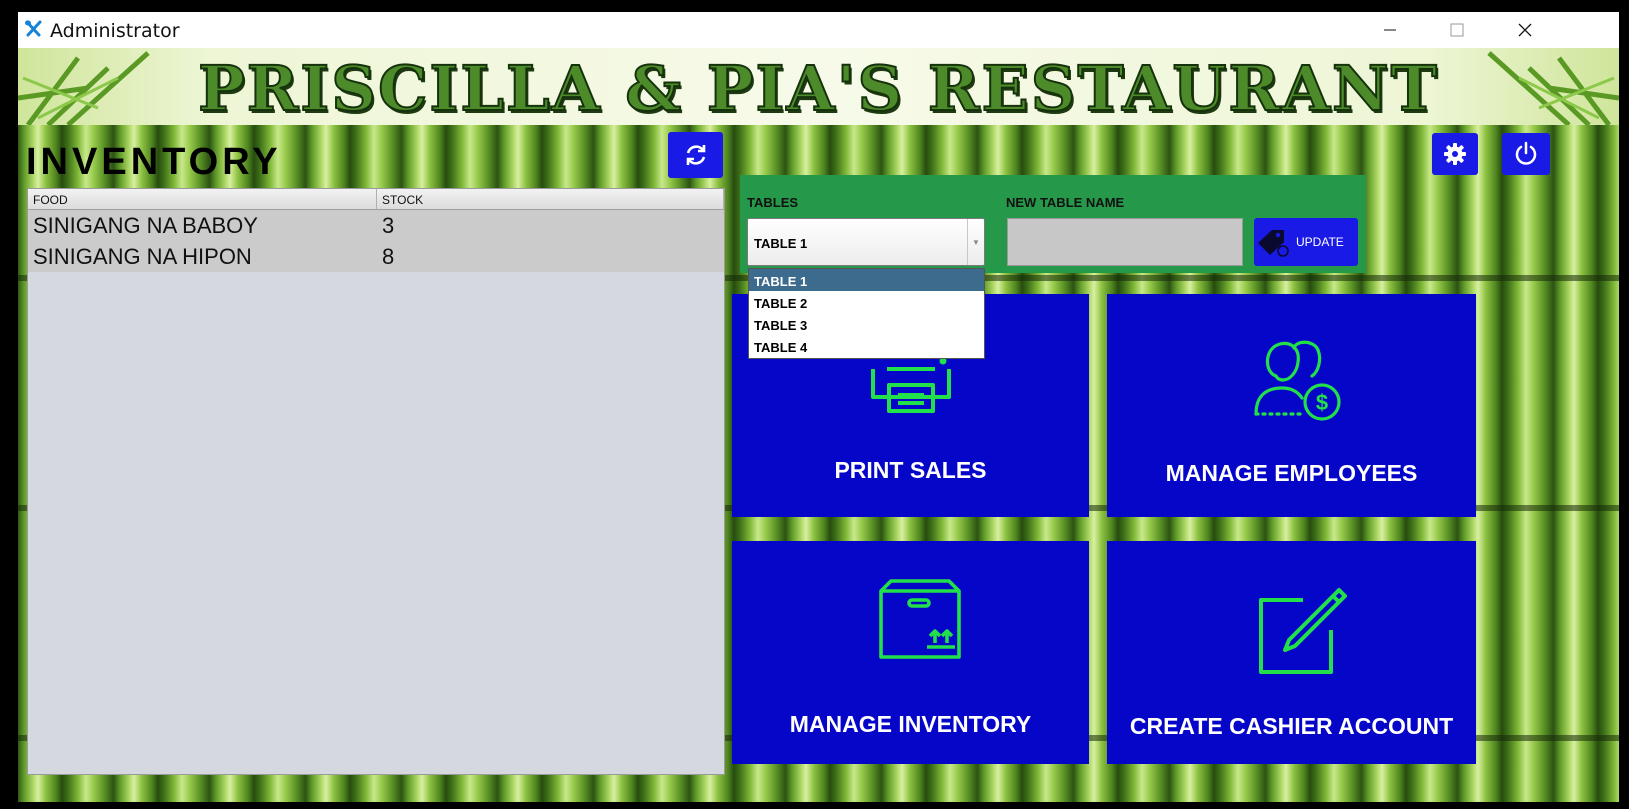 The width and height of the screenshot is (1629, 809). I want to click on refresh-icon, so click(695, 155).